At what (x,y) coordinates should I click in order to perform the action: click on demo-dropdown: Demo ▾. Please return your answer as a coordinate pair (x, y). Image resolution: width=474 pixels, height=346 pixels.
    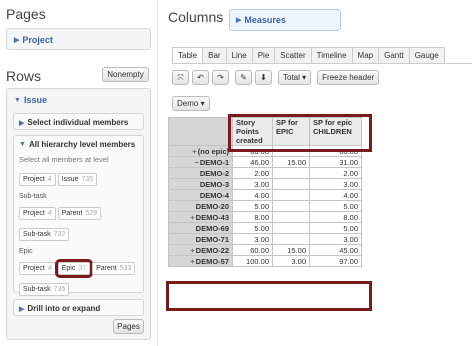
    Looking at the image, I should click on (191, 103).